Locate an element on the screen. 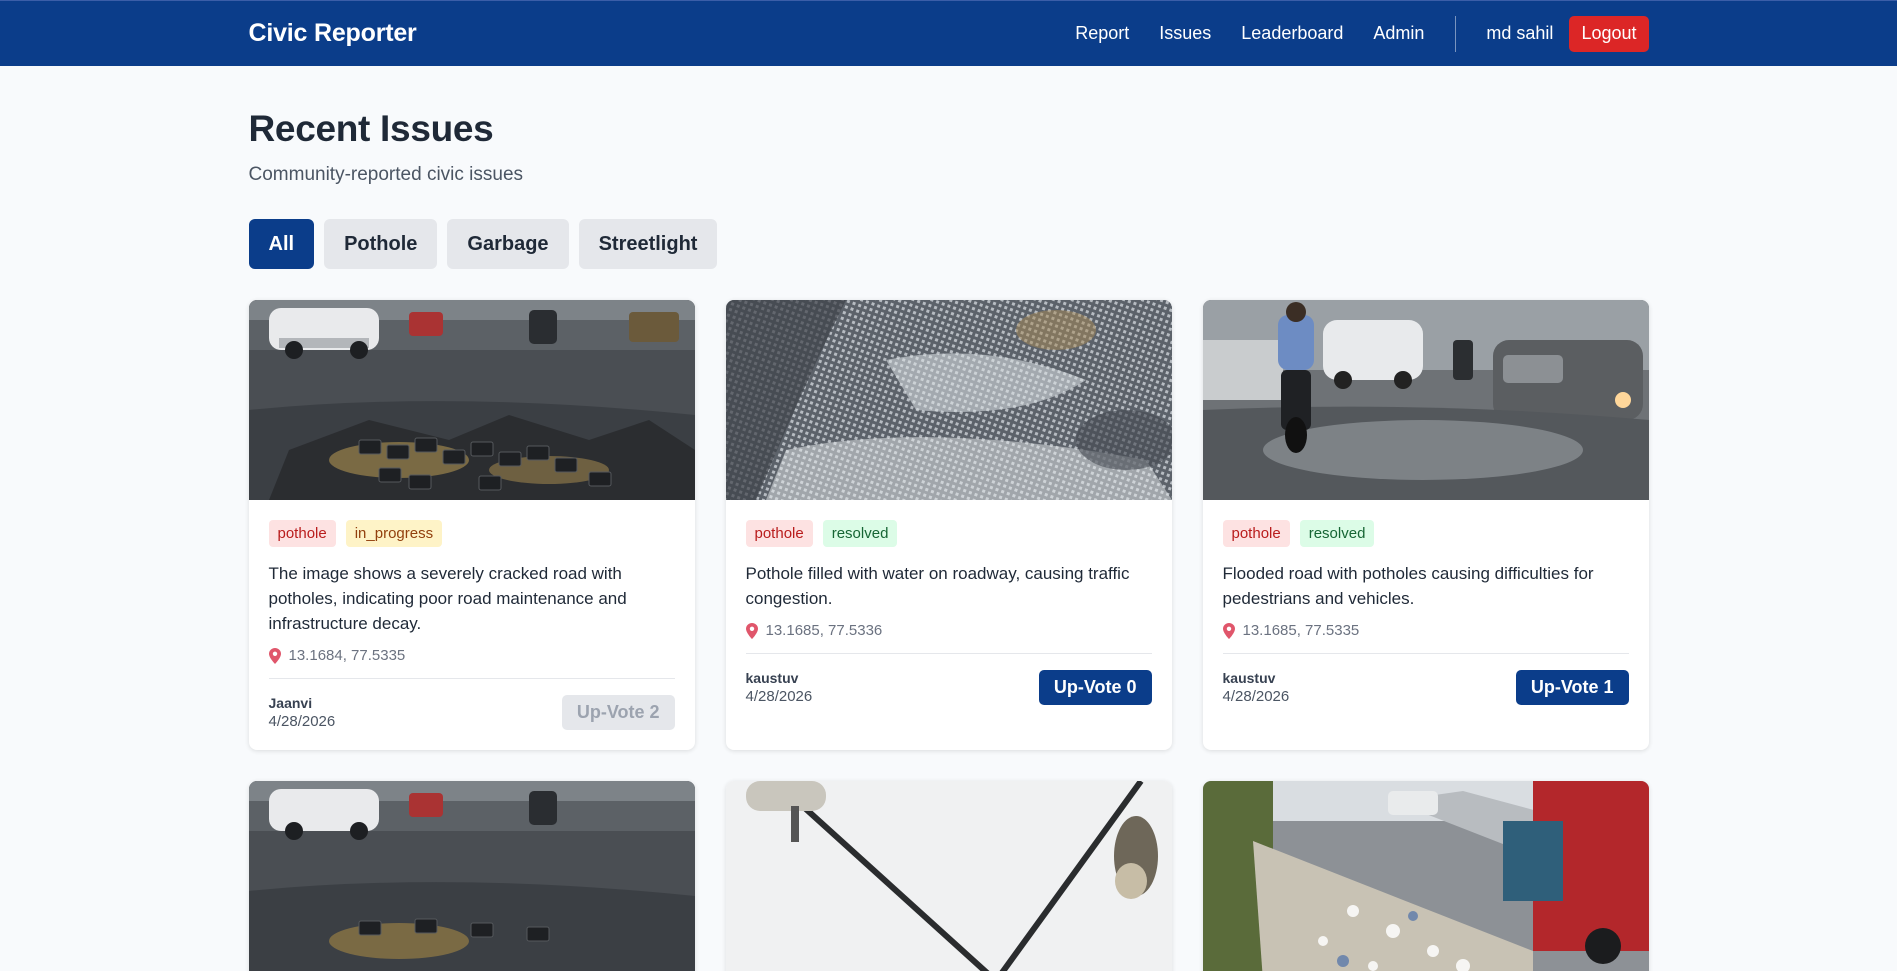 The height and width of the screenshot is (971, 1897). nav-username: md sahil is located at coordinates (1520, 33).